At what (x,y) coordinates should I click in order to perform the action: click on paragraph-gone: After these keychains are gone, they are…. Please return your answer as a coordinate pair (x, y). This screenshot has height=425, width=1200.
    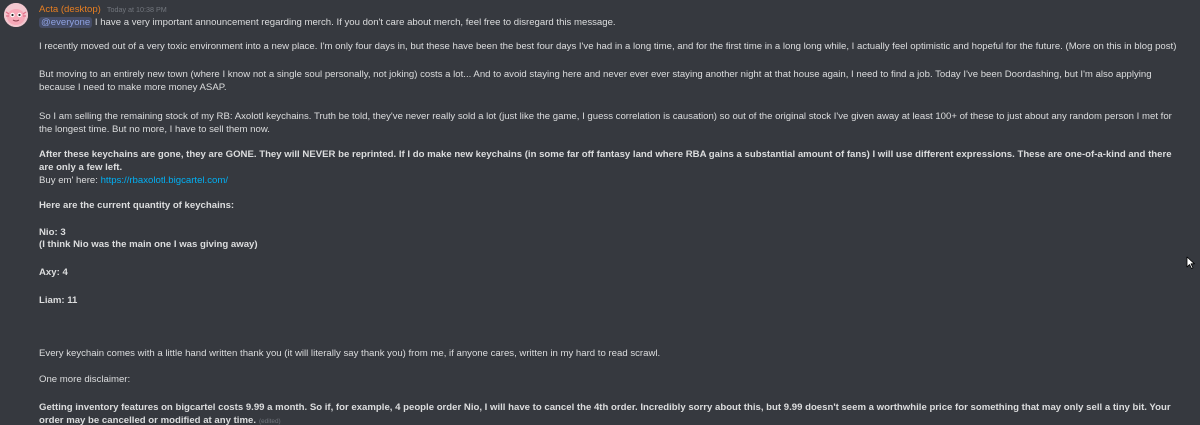
    Looking at the image, I should click on (605, 161).